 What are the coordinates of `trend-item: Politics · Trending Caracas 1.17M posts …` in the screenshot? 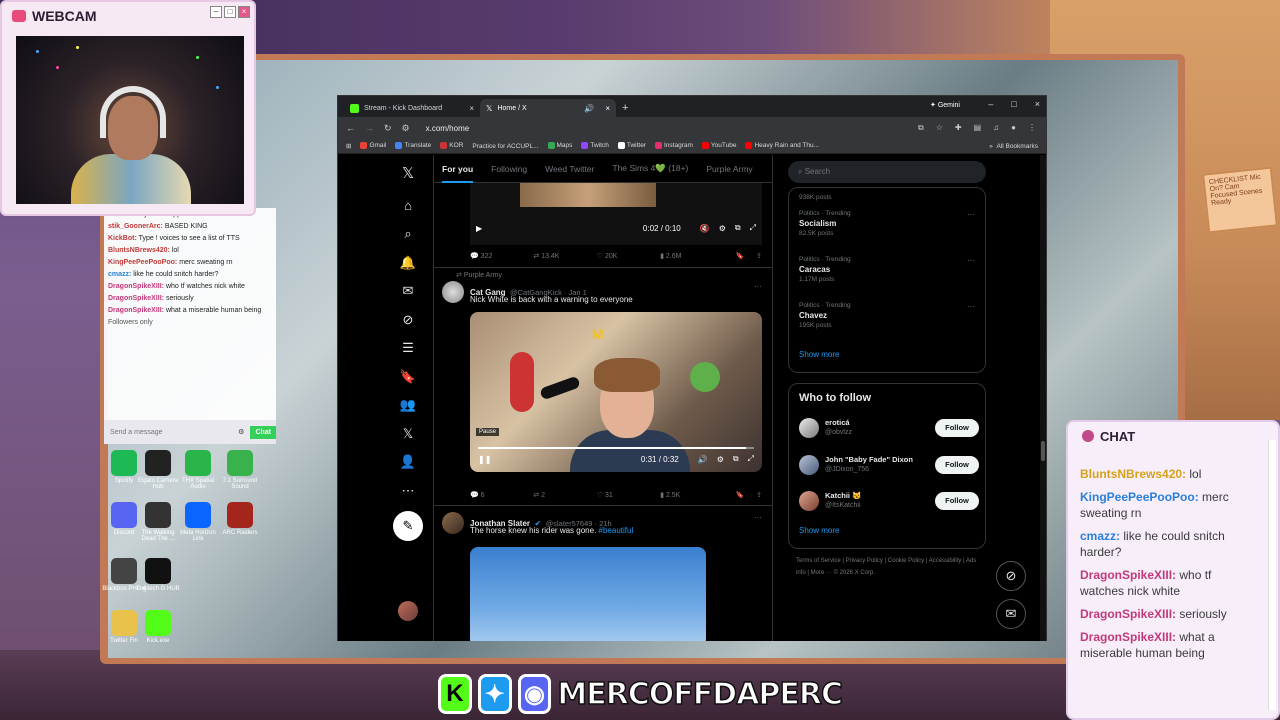 It's located at (889, 269).